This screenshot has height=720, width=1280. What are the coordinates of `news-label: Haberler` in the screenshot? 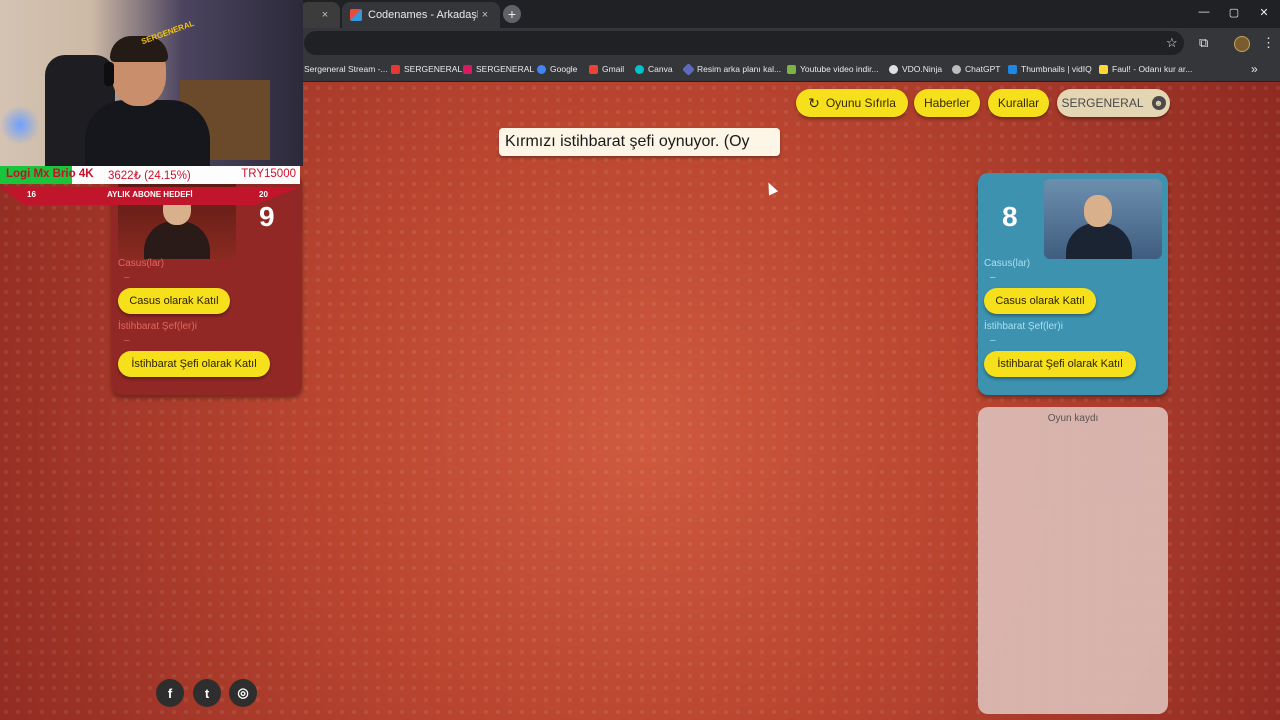 It's located at (947, 103).